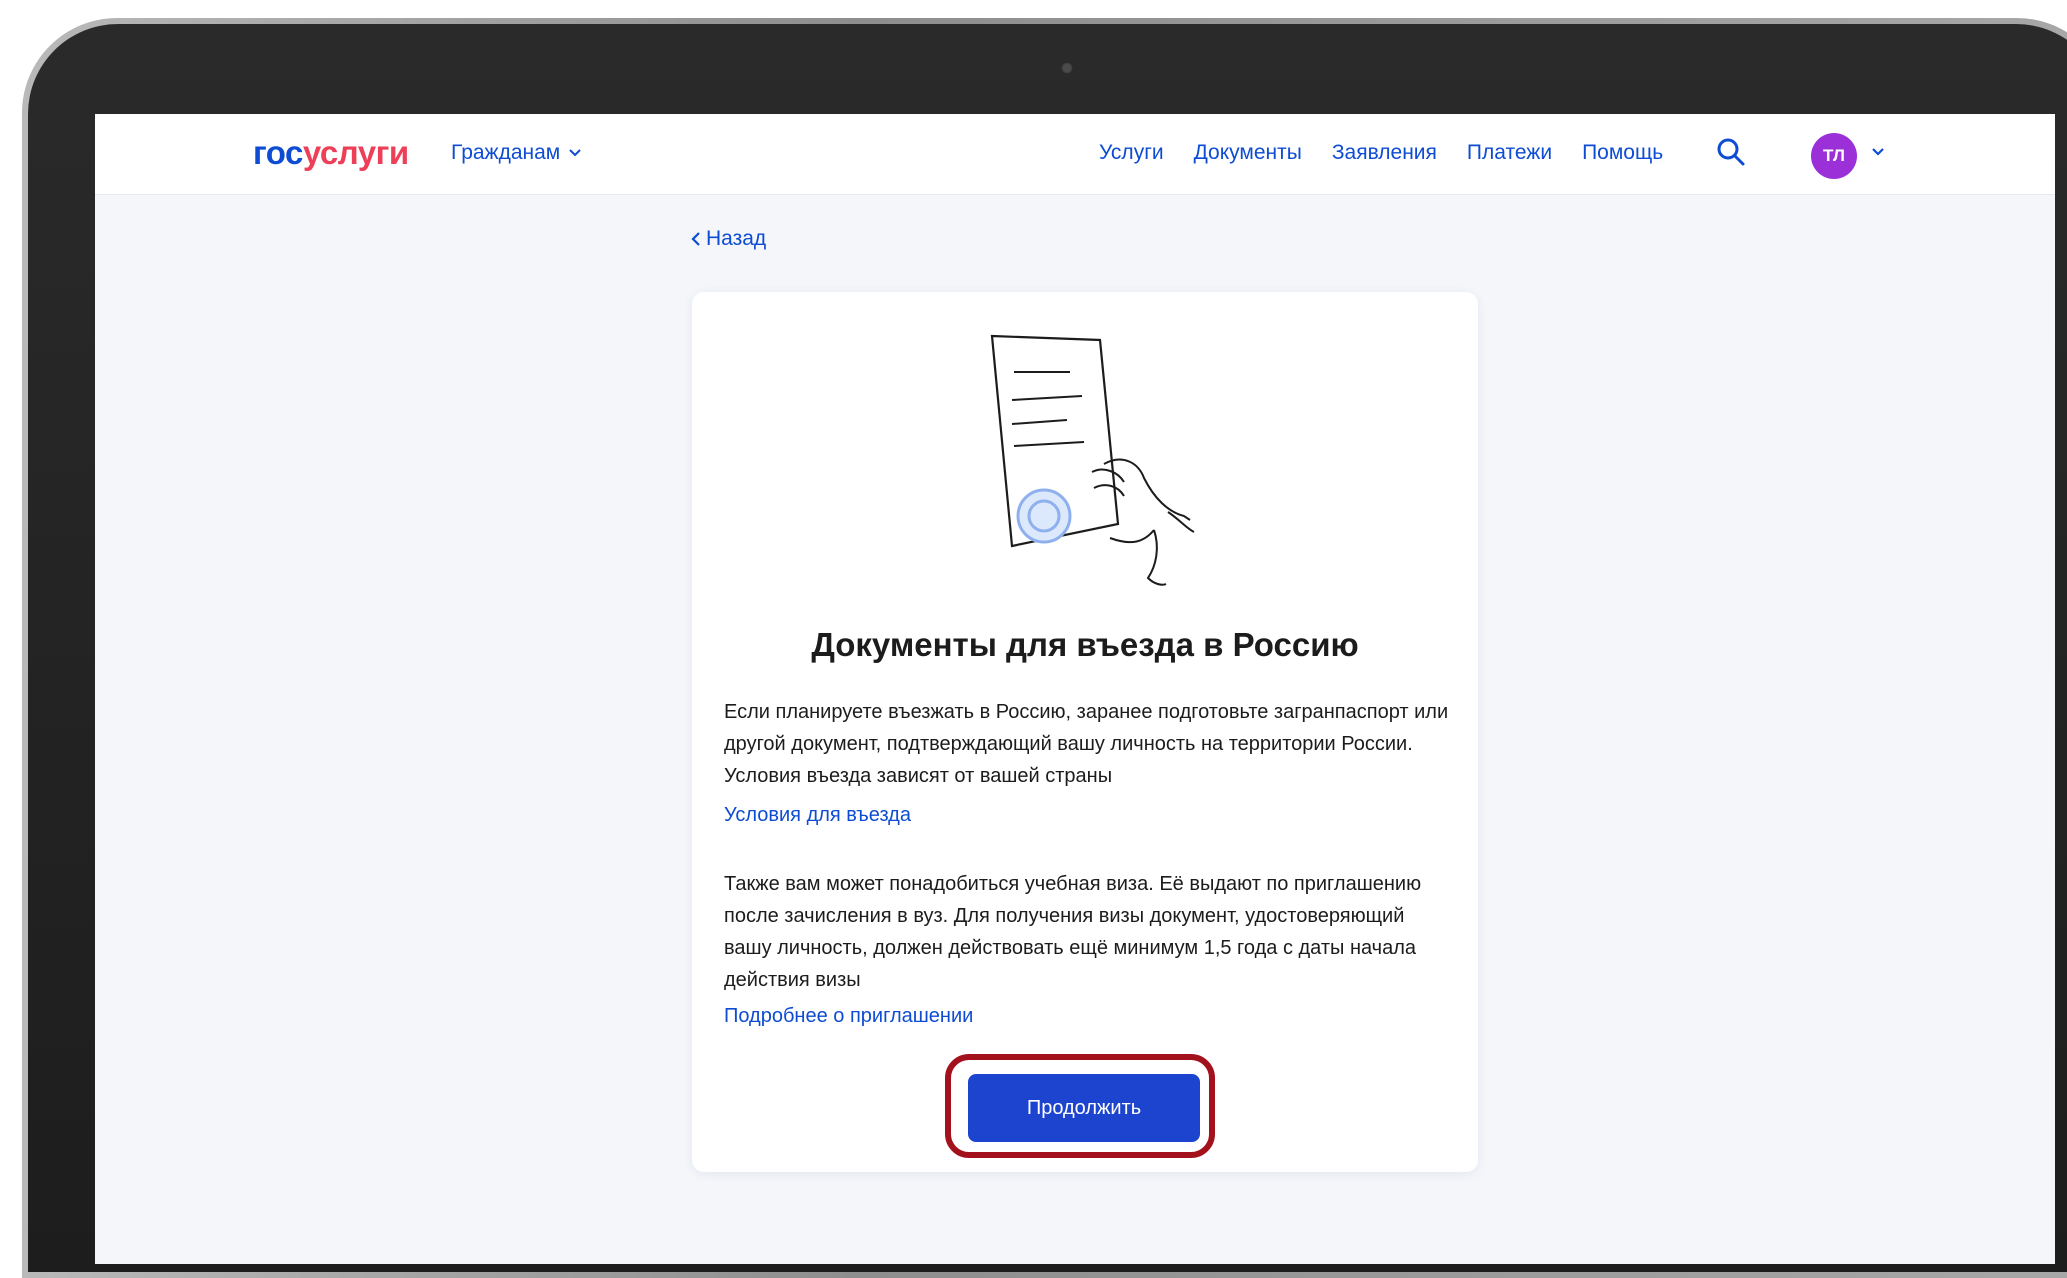 The width and height of the screenshot is (2067, 1278). Describe the element at coordinates (1384, 153) in the screenshot. I see `nav-item-applications: Заявления` at that location.